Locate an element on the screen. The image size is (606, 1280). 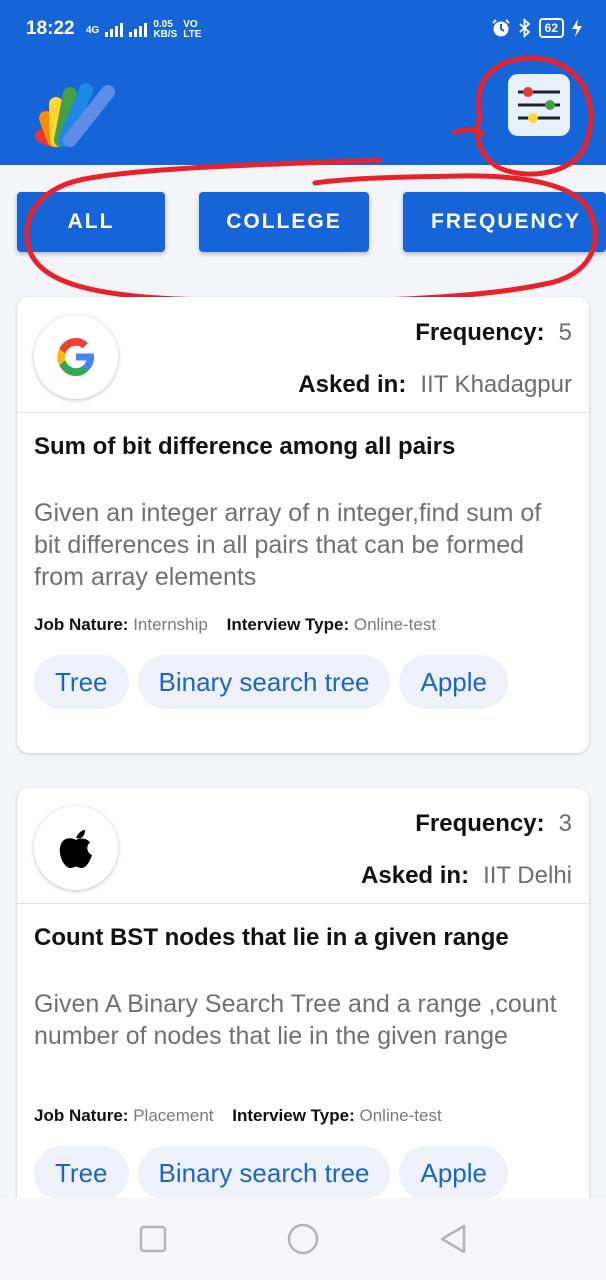
recents-square-icon is located at coordinates (153, 1239).